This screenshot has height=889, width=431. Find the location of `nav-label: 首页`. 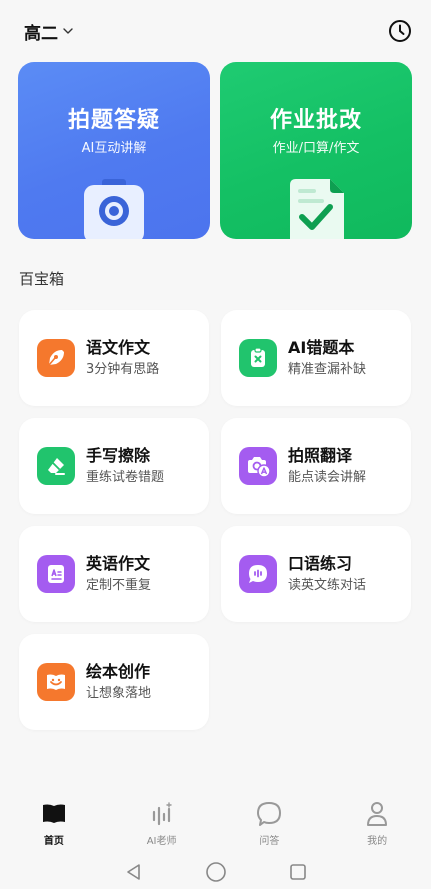

nav-label: 首页 is located at coordinates (53, 841).